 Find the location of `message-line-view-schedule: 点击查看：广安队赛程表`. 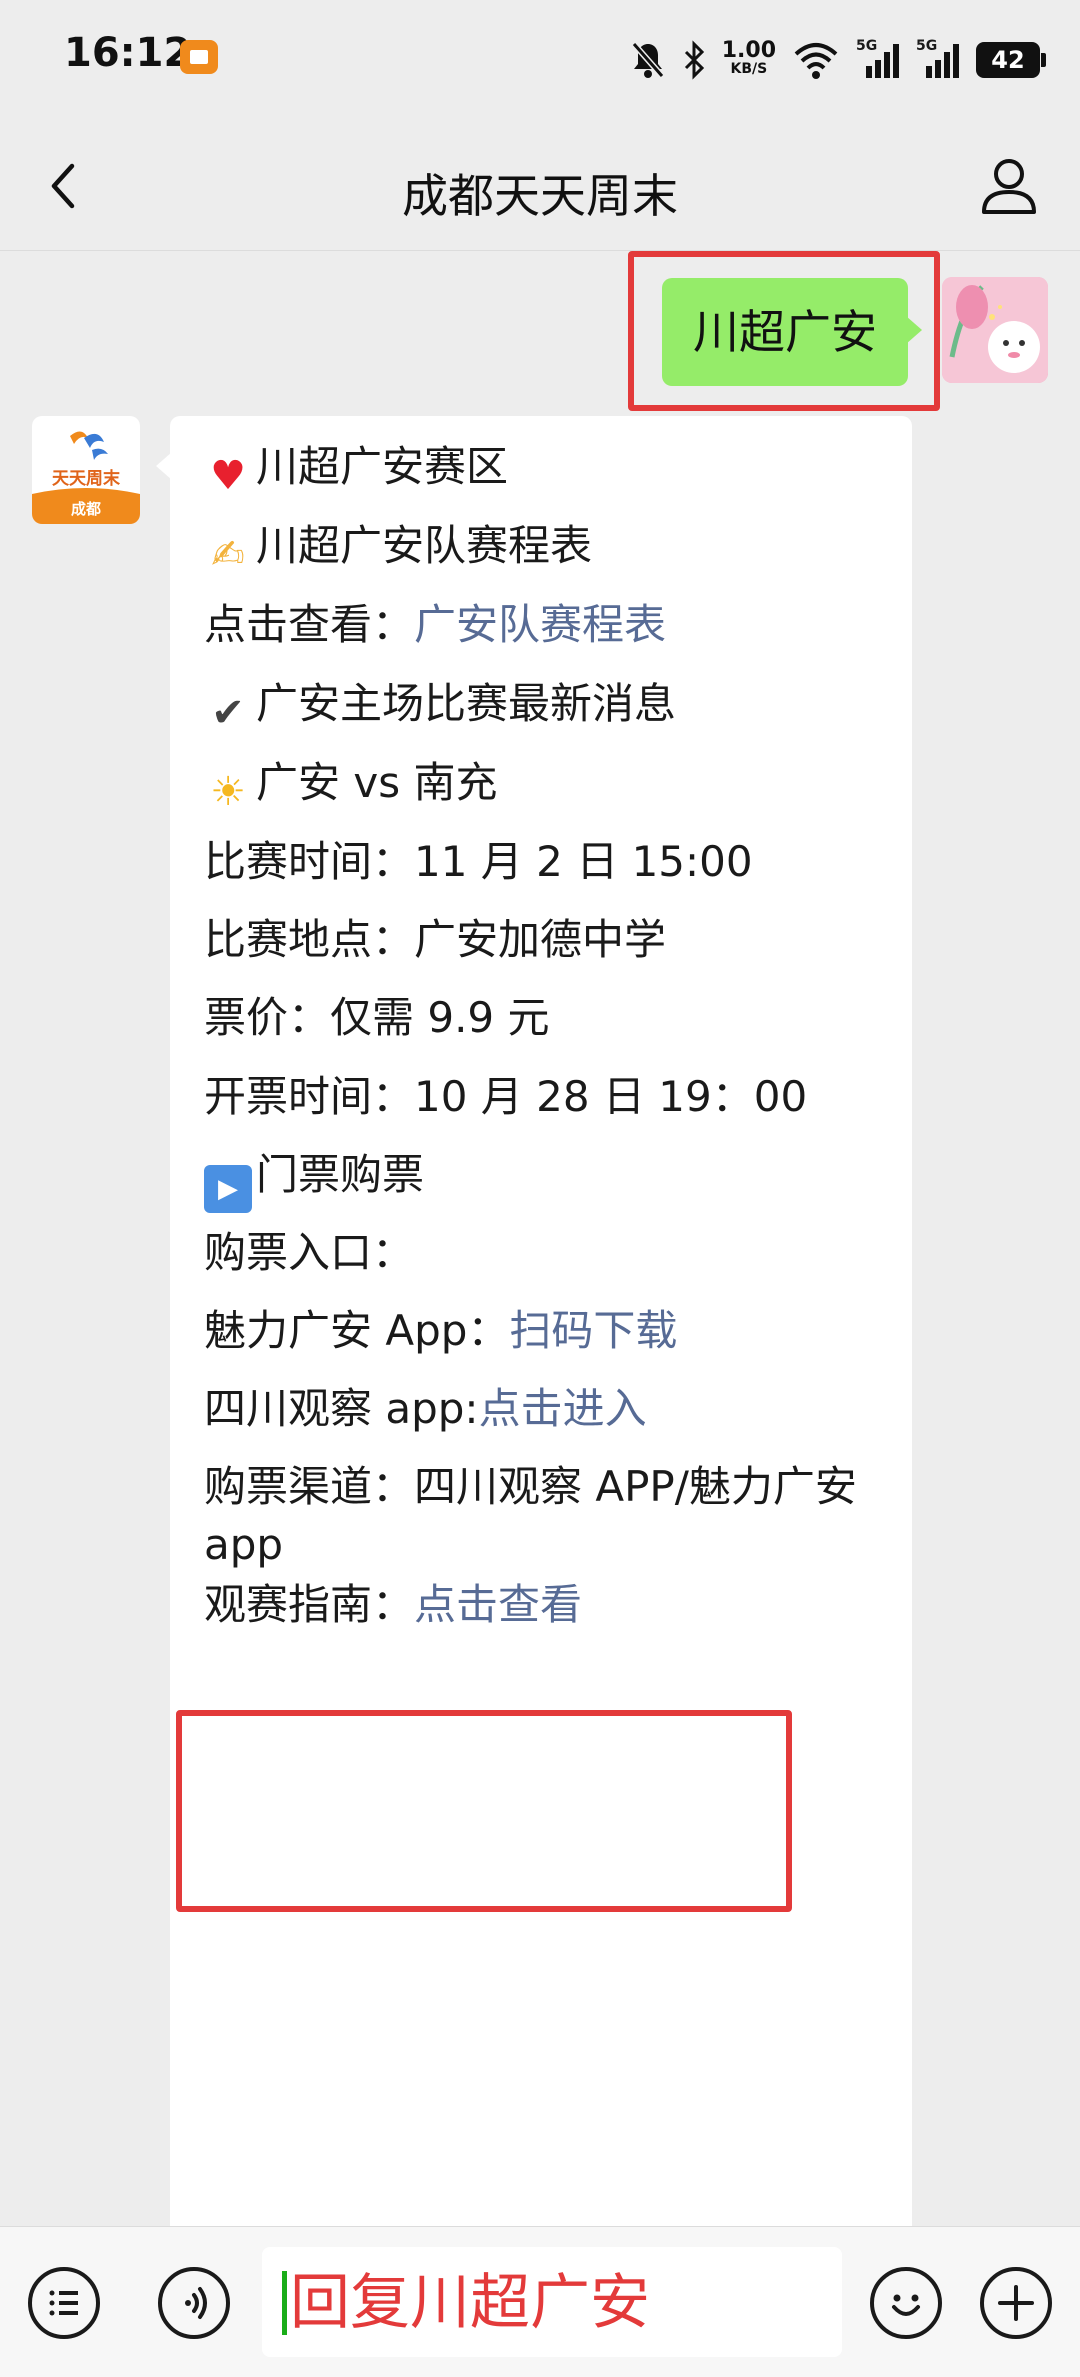

message-line-view-schedule: 点击查看：广安队赛程表 is located at coordinates (549, 625).